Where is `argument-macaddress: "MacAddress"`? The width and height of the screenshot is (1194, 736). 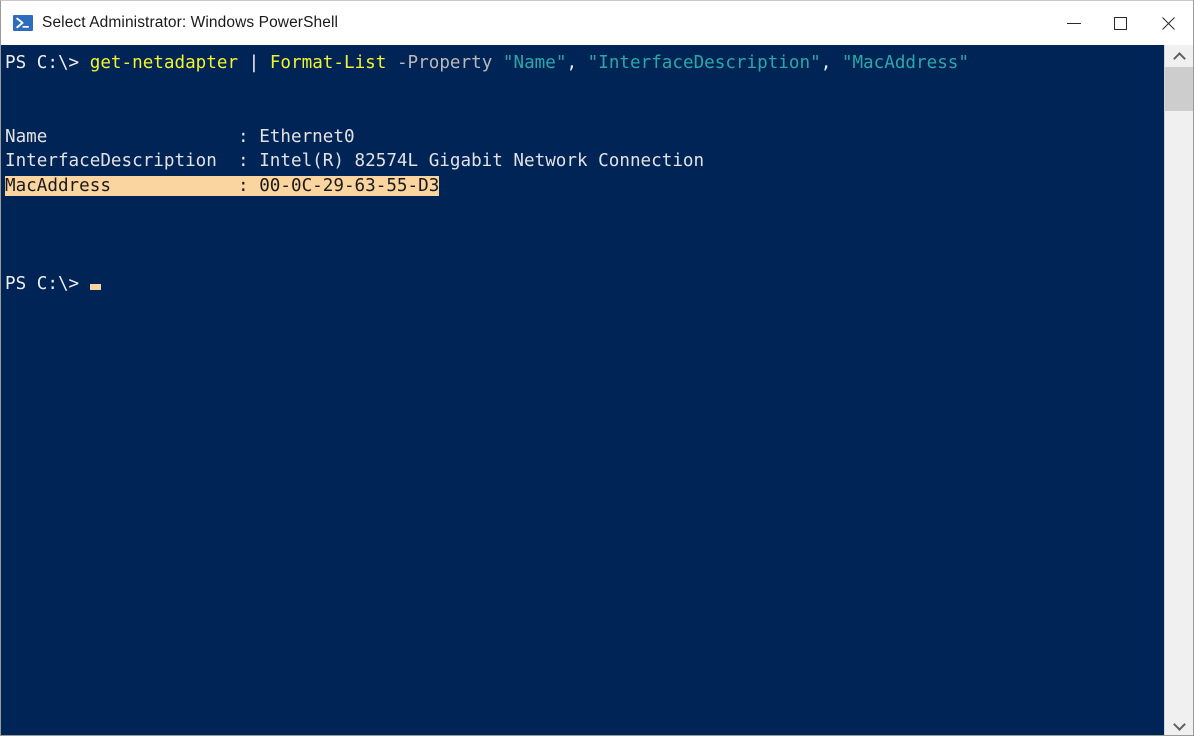 argument-macaddress: "MacAddress" is located at coordinates (905, 63).